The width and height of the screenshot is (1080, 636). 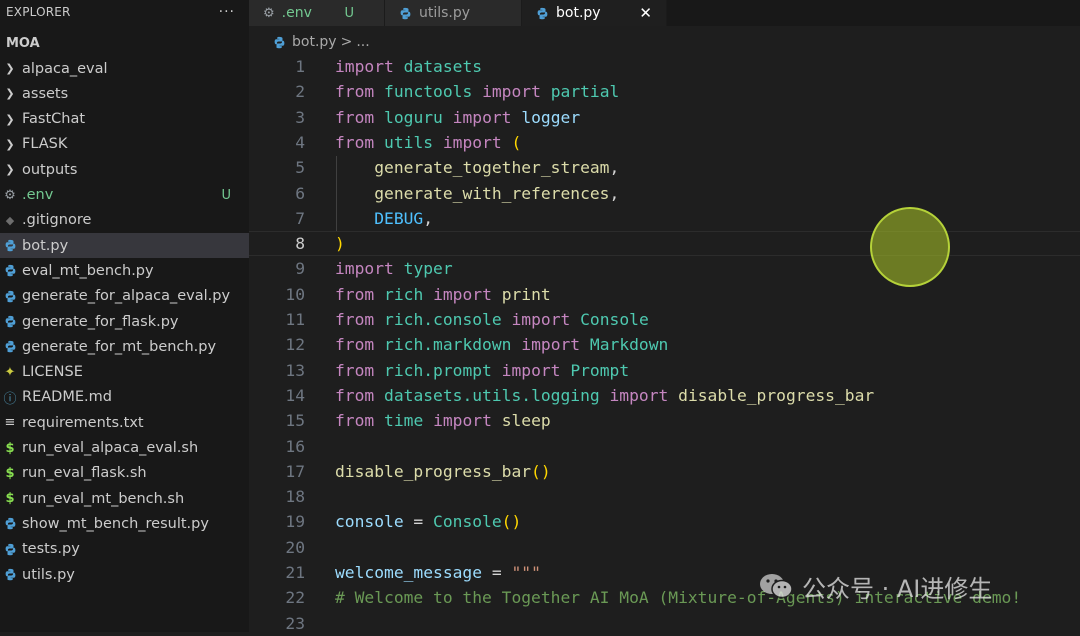 I want to click on code-text: from rich.prompt import Prompt, so click(x=482, y=370).